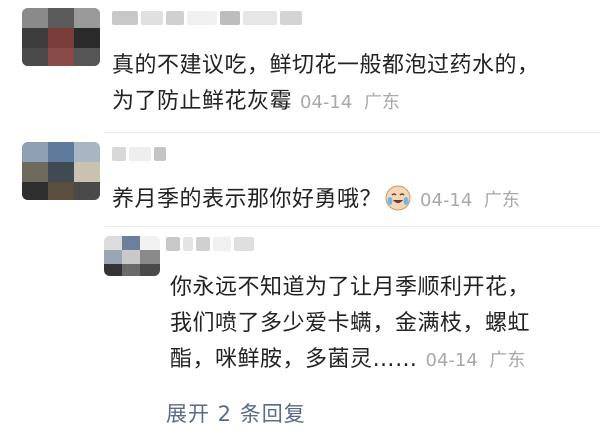 This screenshot has width=600, height=440. Describe the element at coordinates (507, 360) in the screenshot. I see `reply-location: 广东` at that location.